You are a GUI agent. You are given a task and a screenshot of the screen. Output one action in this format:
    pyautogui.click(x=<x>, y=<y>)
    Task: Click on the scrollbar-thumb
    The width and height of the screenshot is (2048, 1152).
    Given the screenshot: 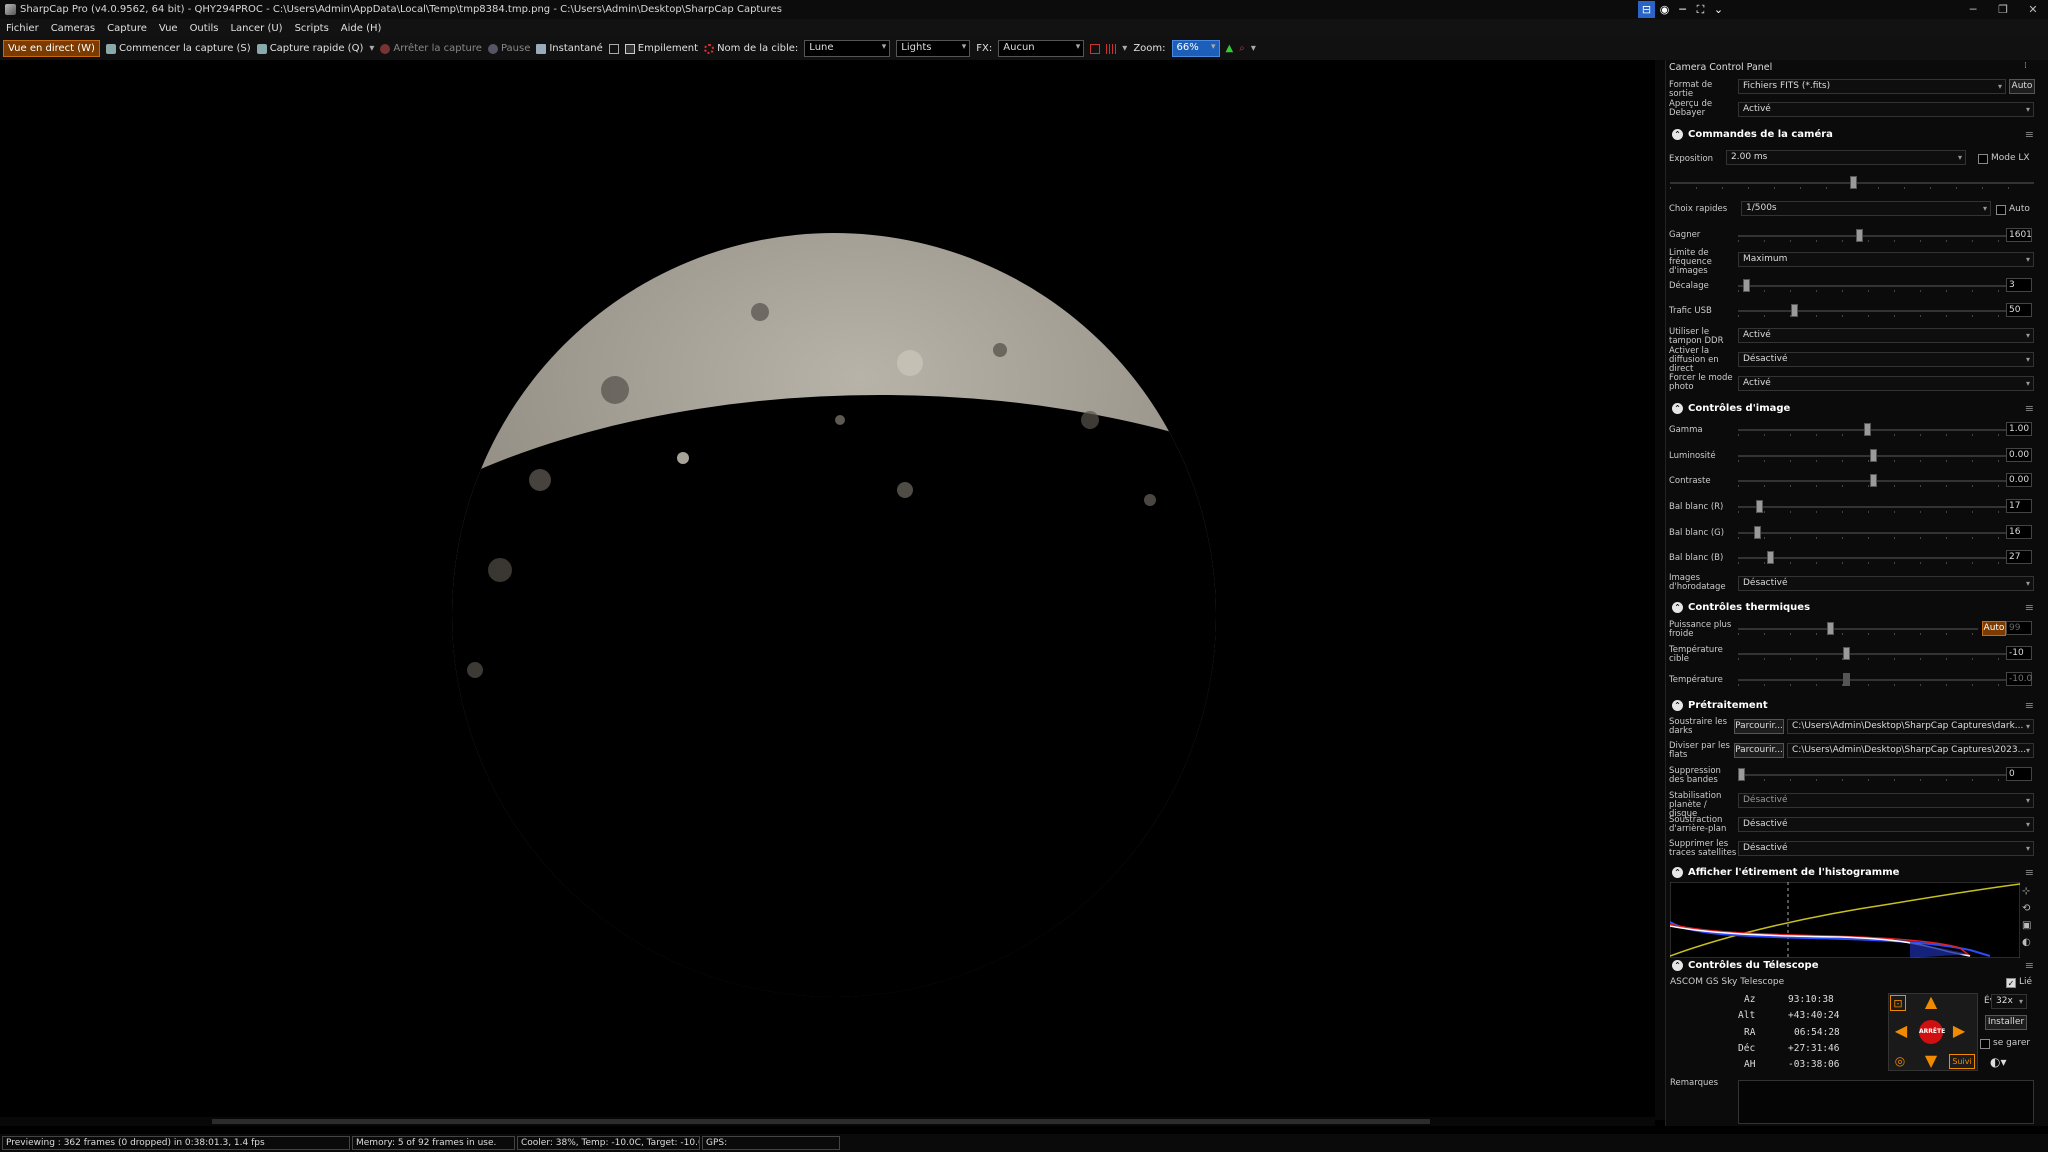 What is the action you would take?
    pyautogui.click(x=821, y=1121)
    